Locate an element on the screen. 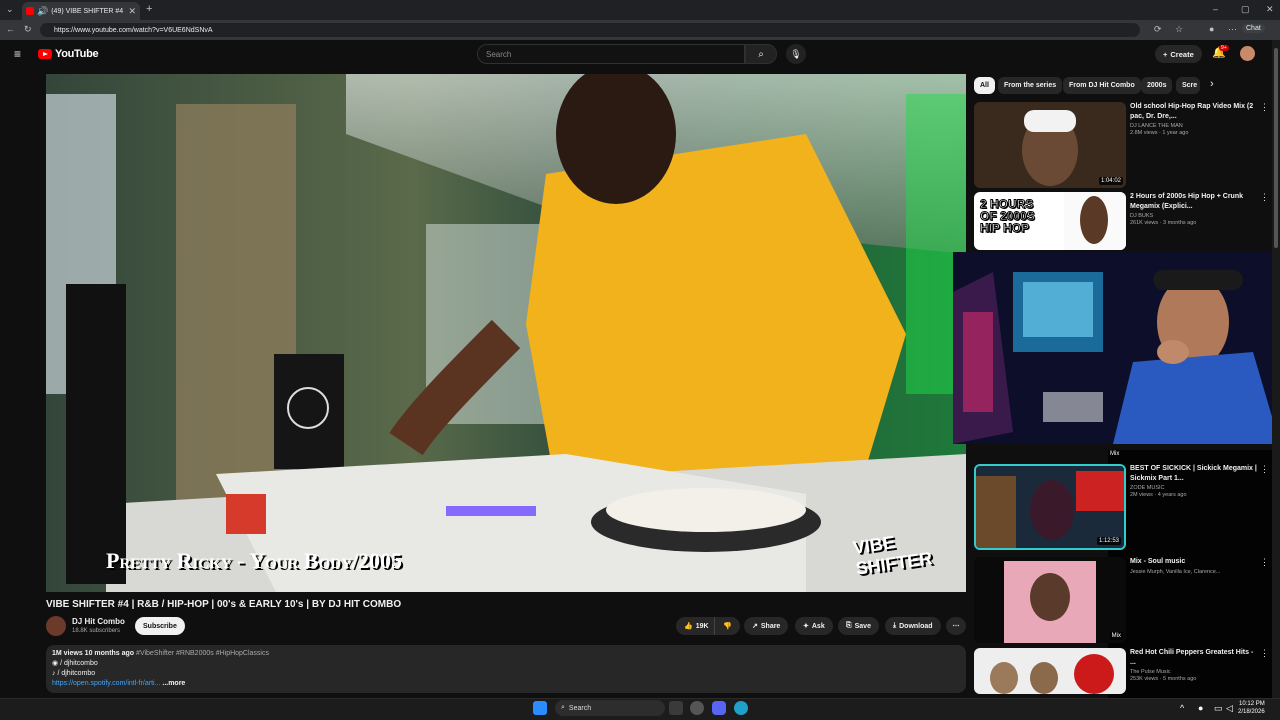  show-more-link: ...more is located at coordinates (173, 683).